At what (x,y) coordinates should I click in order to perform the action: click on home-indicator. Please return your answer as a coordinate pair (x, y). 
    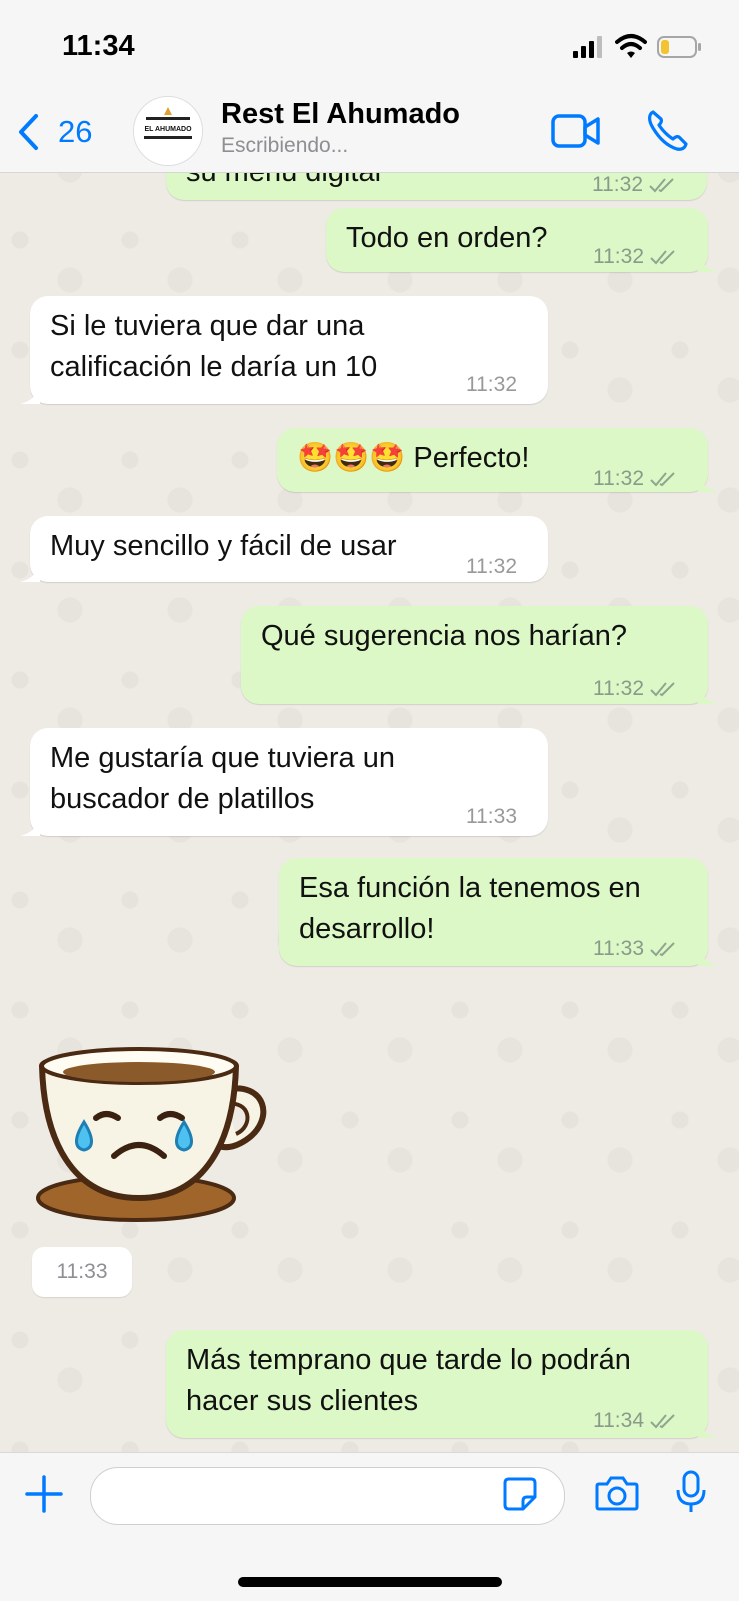
    Looking at the image, I should click on (370, 1582).